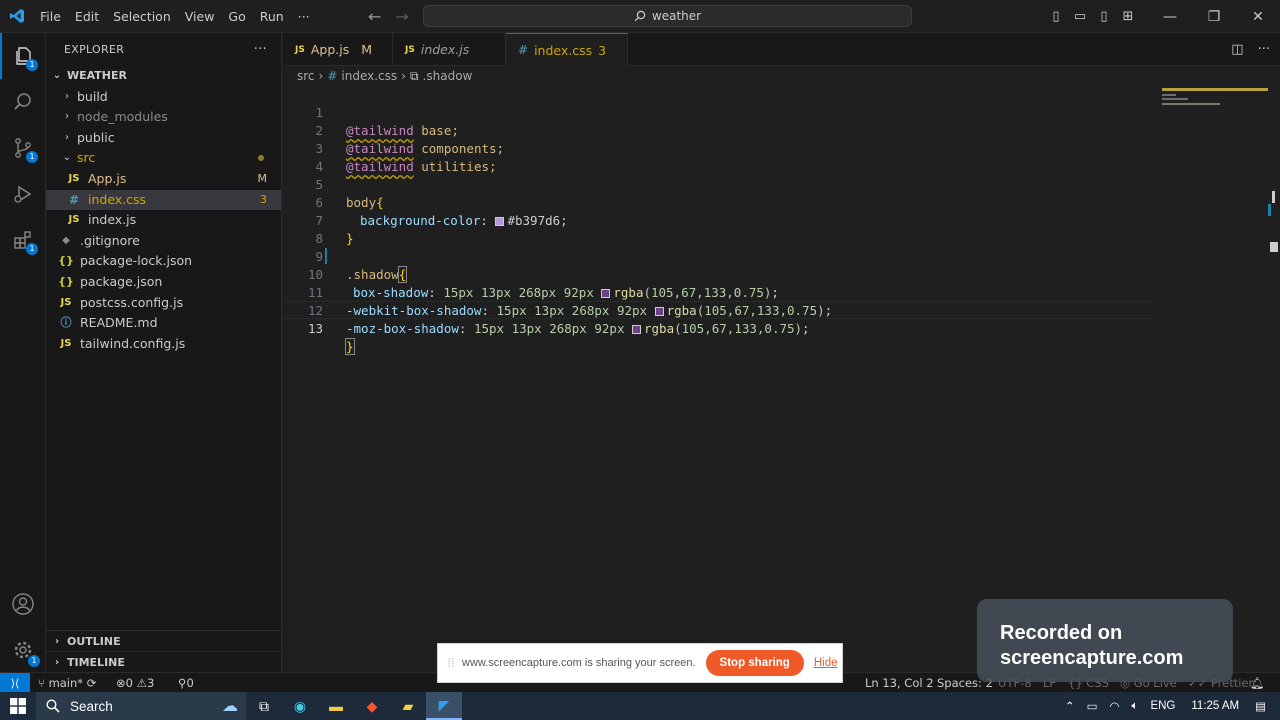  Describe the element at coordinates (142, 16) in the screenshot. I see `menu-selection: Selection` at that location.